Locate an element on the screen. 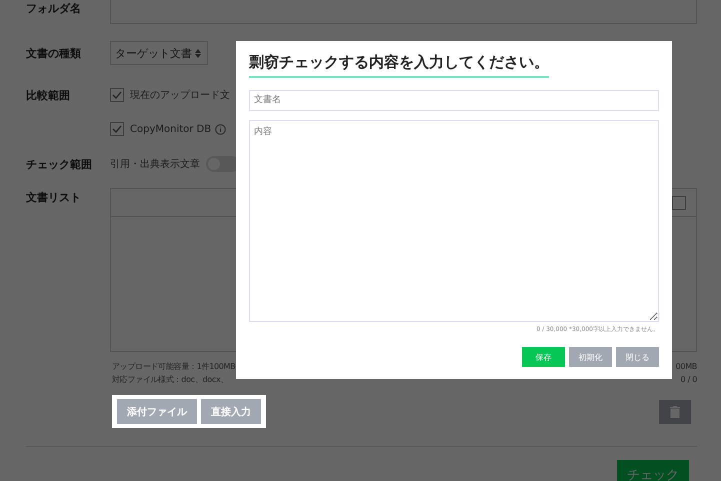 Image resolution: width=721 pixels, height=481 pixels. check-button: チェック is located at coordinates (653, 470).